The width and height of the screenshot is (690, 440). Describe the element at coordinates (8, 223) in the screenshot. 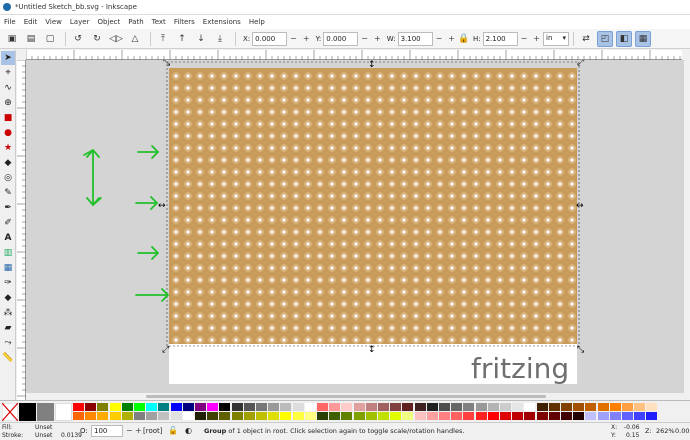

I see `calligraphy-tool-icon: ✐` at that location.